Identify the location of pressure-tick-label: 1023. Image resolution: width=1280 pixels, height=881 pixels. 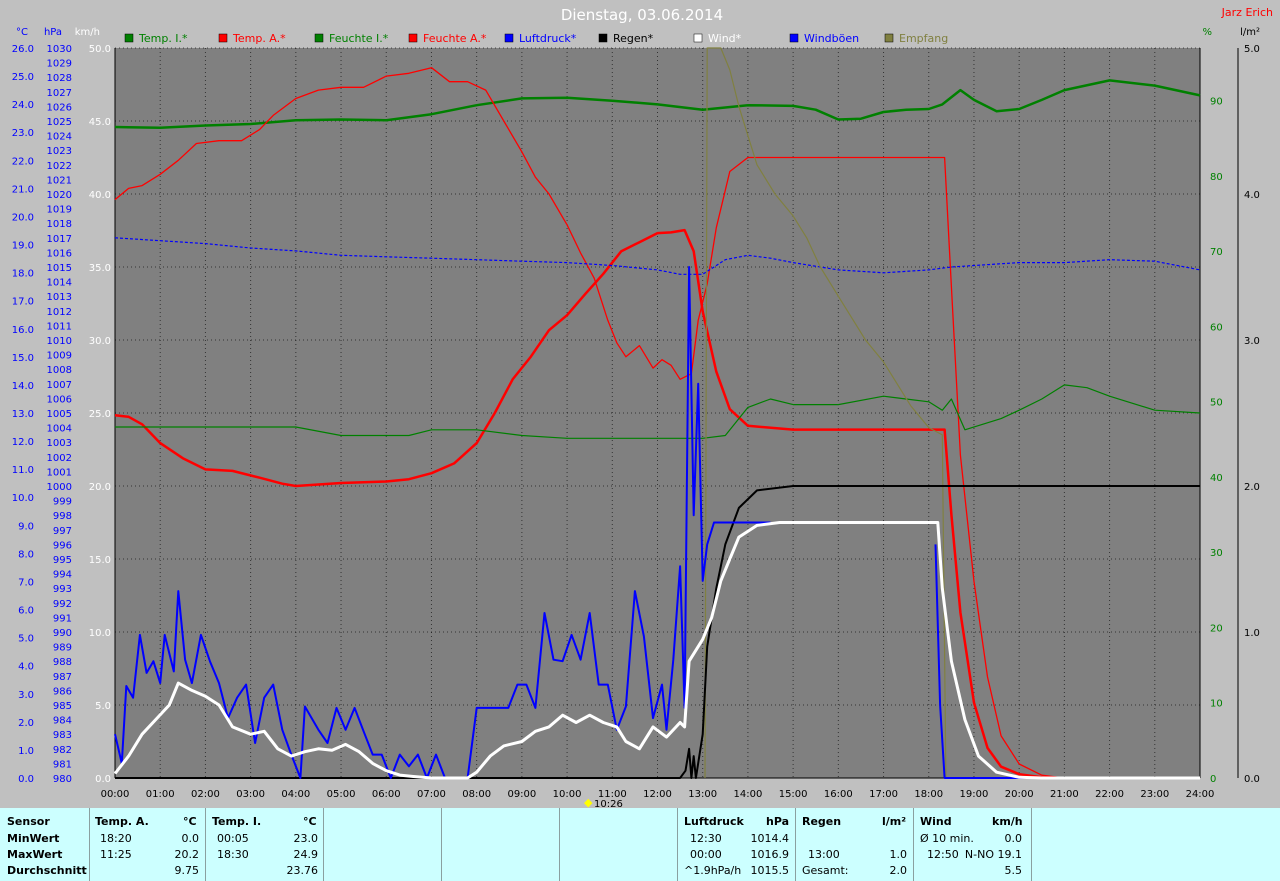
(59, 151).